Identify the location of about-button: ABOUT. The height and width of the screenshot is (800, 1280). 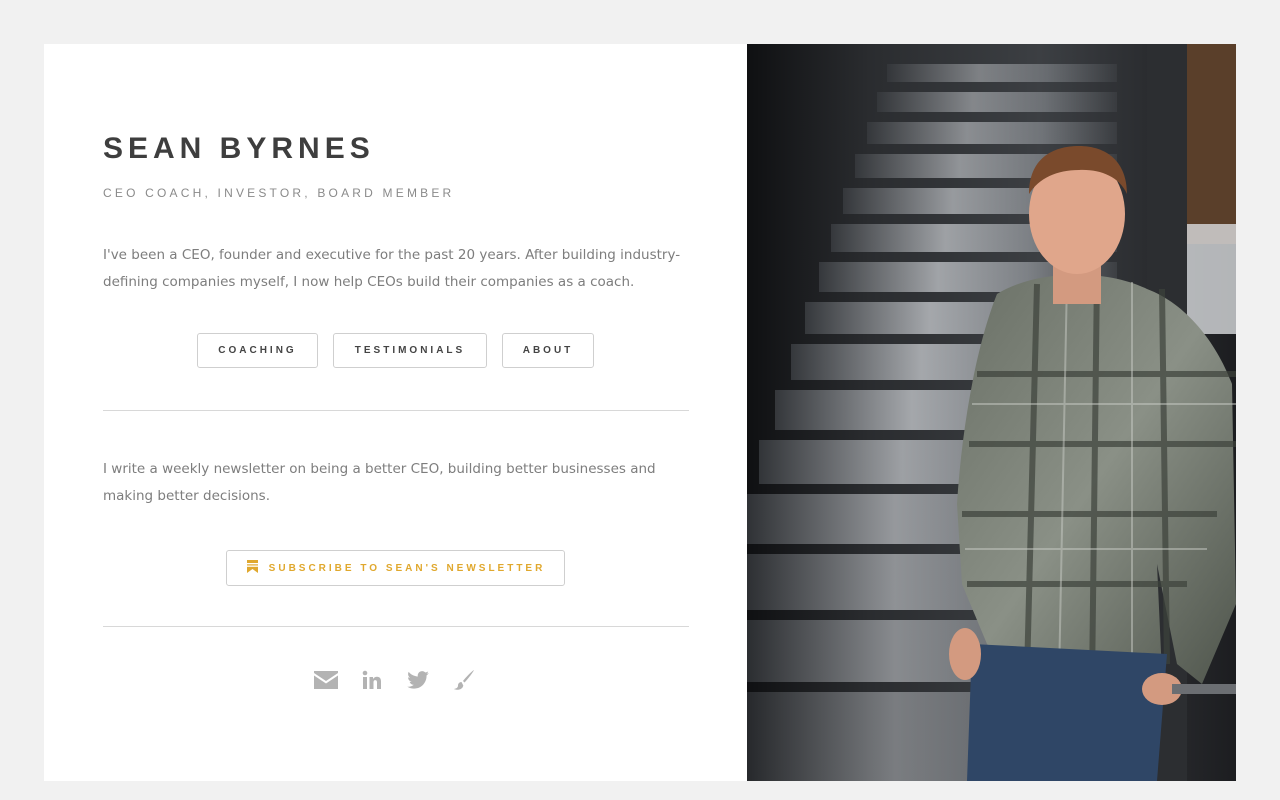
(548, 350).